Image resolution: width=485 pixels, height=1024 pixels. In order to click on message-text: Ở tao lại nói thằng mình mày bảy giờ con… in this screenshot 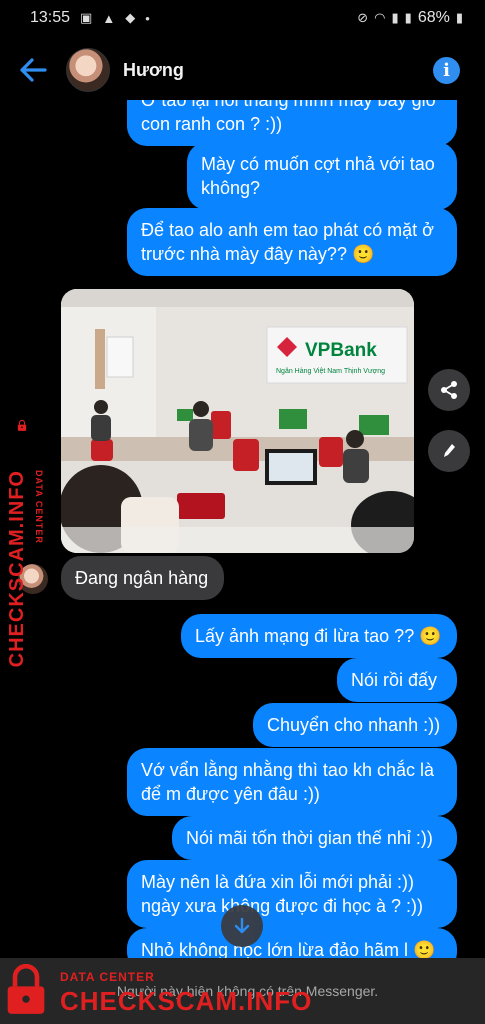, I will do `click(289, 117)`.